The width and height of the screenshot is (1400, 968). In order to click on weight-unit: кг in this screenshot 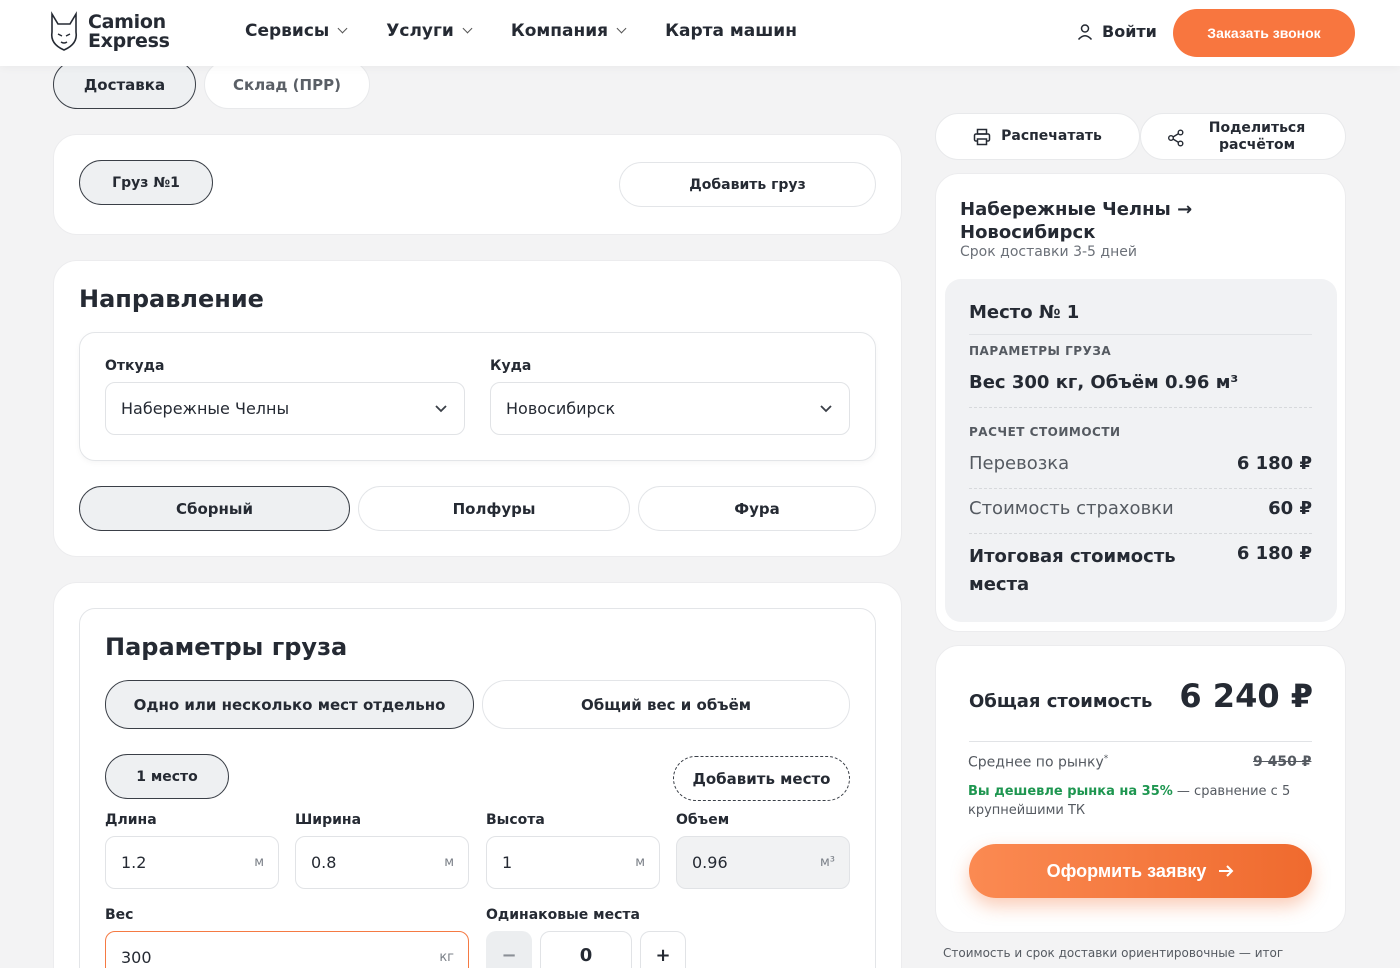, I will do `click(446, 957)`.